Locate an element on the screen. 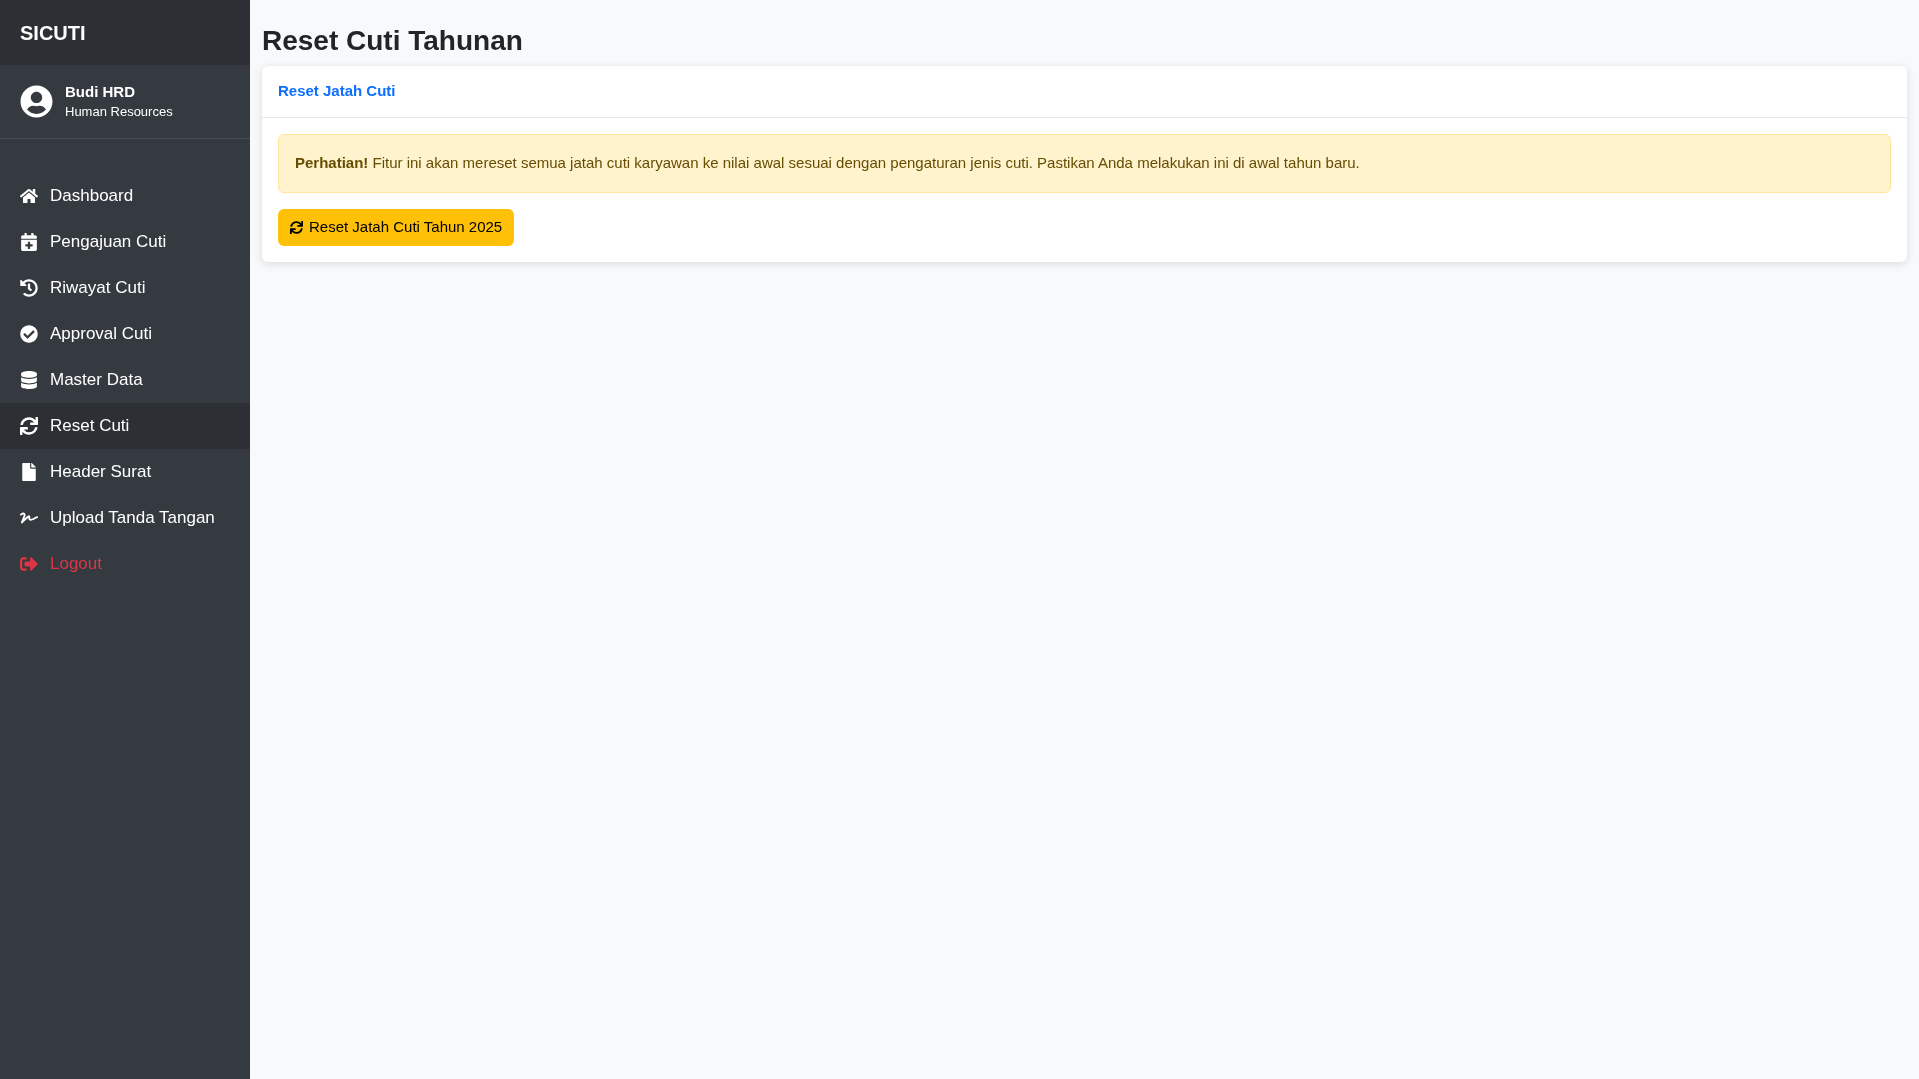 The height and width of the screenshot is (1079, 1919). logout-icon is located at coordinates (29, 564).